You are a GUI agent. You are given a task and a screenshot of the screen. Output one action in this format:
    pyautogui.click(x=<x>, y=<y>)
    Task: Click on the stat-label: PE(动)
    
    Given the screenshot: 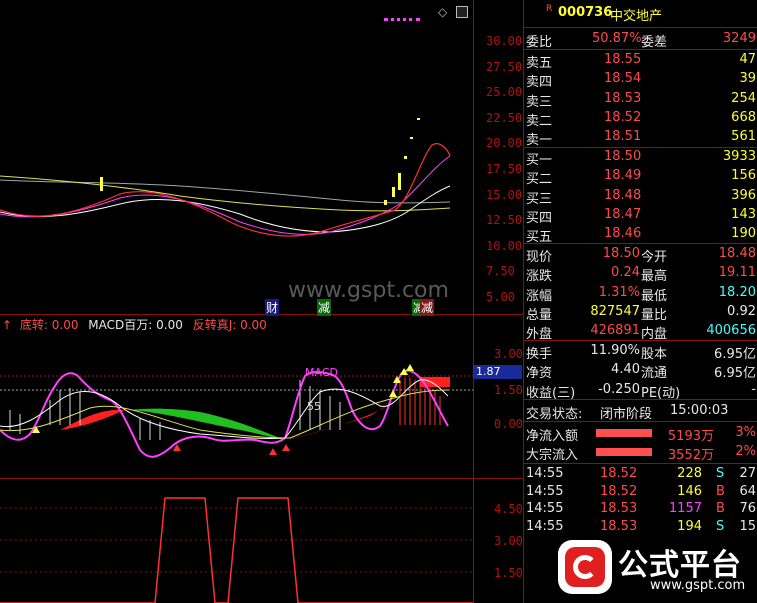 What is the action you would take?
    pyautogui.click(x=661, y=393)
    